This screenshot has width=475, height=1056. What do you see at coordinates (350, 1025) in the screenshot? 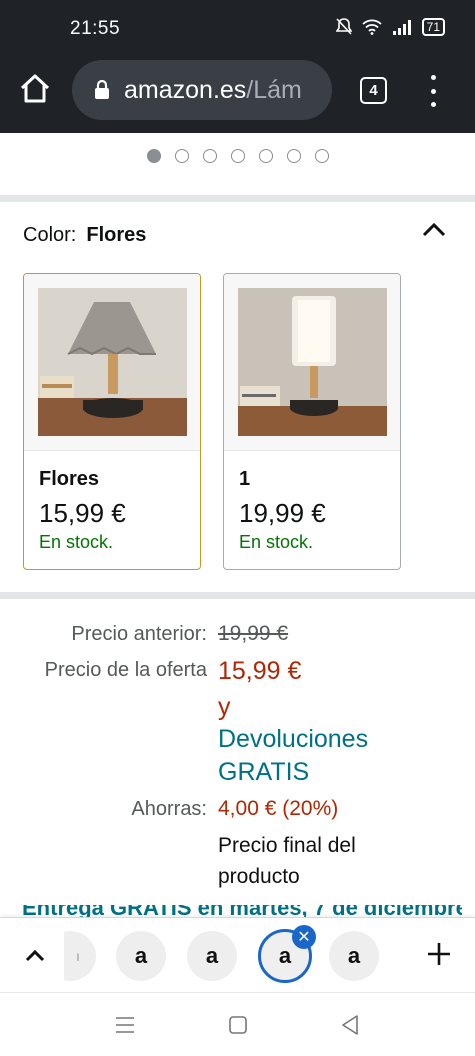
I see `back-icon` at bounding box center [350, 1025].